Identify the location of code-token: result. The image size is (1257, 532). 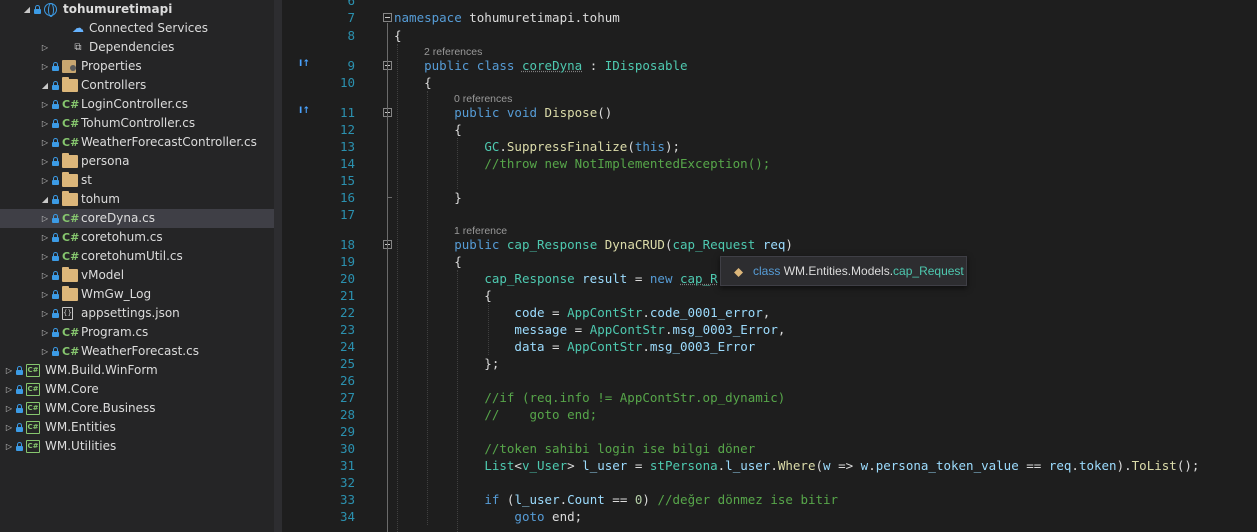
(605, 278).